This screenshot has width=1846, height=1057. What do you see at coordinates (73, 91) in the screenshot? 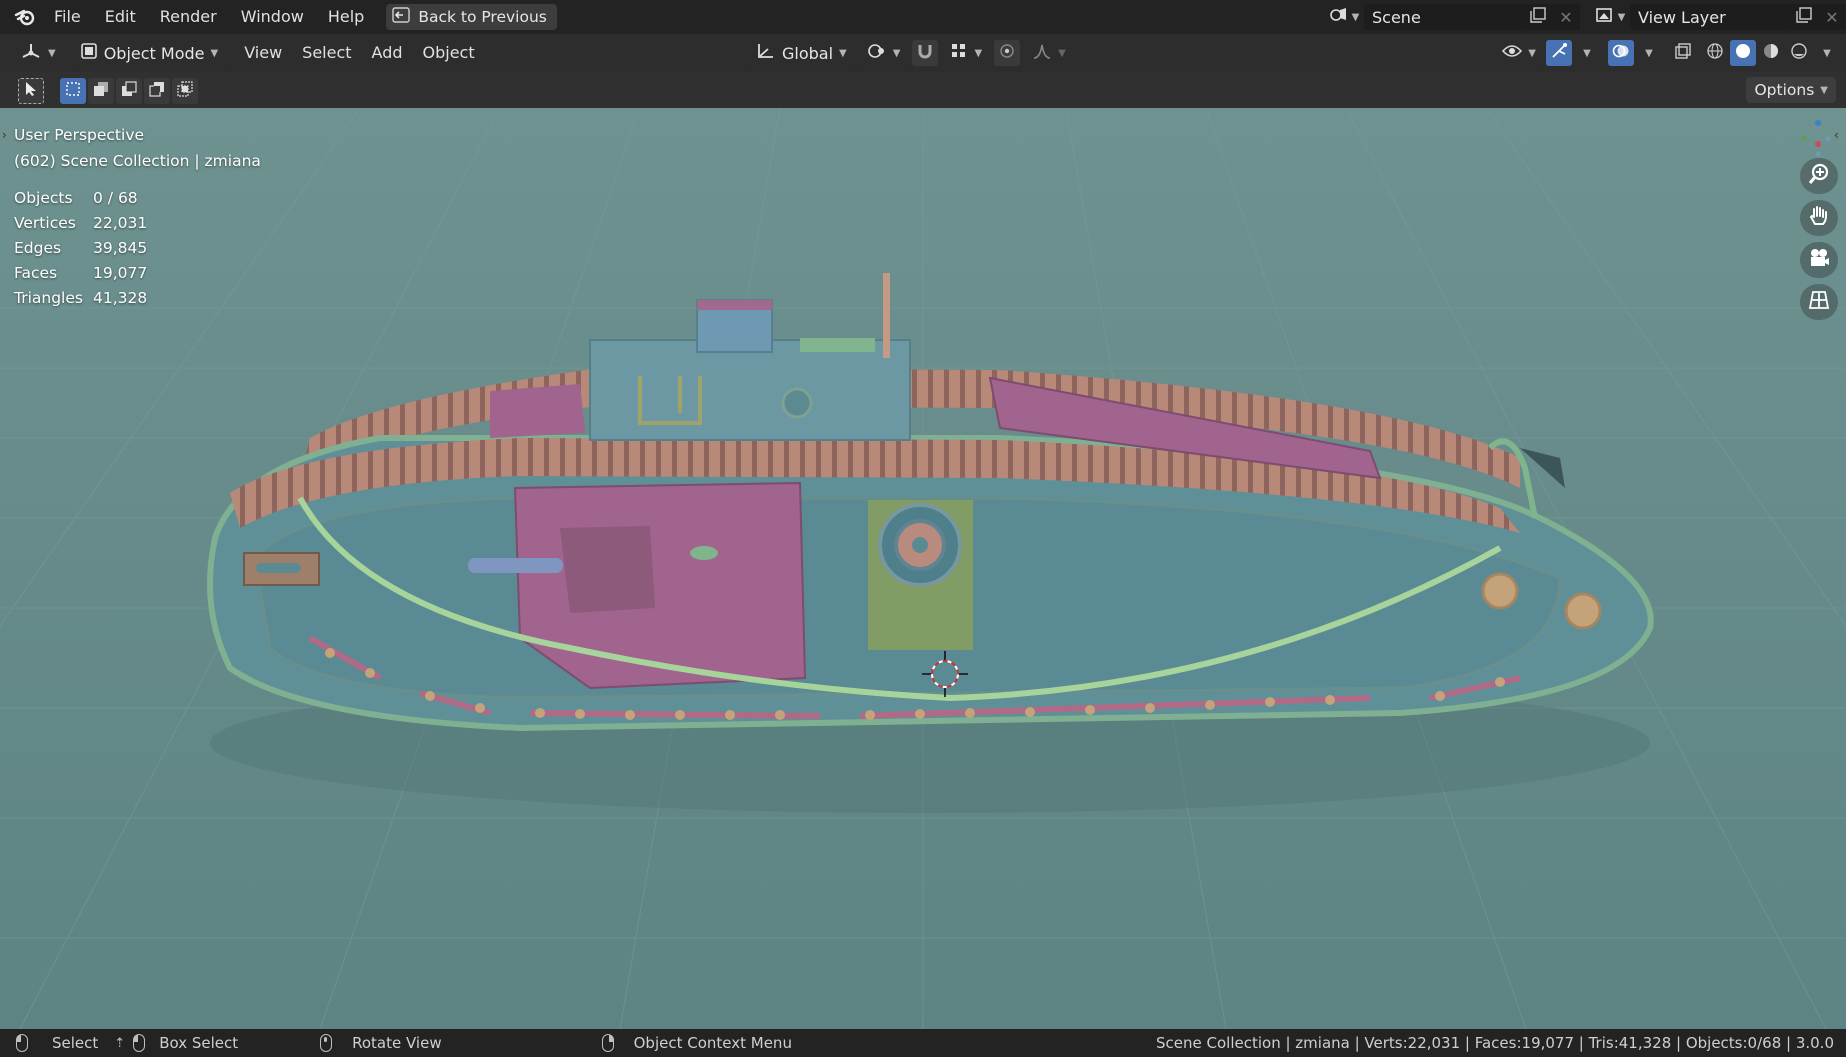
I see `select-mode-new-button` at bounding box center [73, 91].